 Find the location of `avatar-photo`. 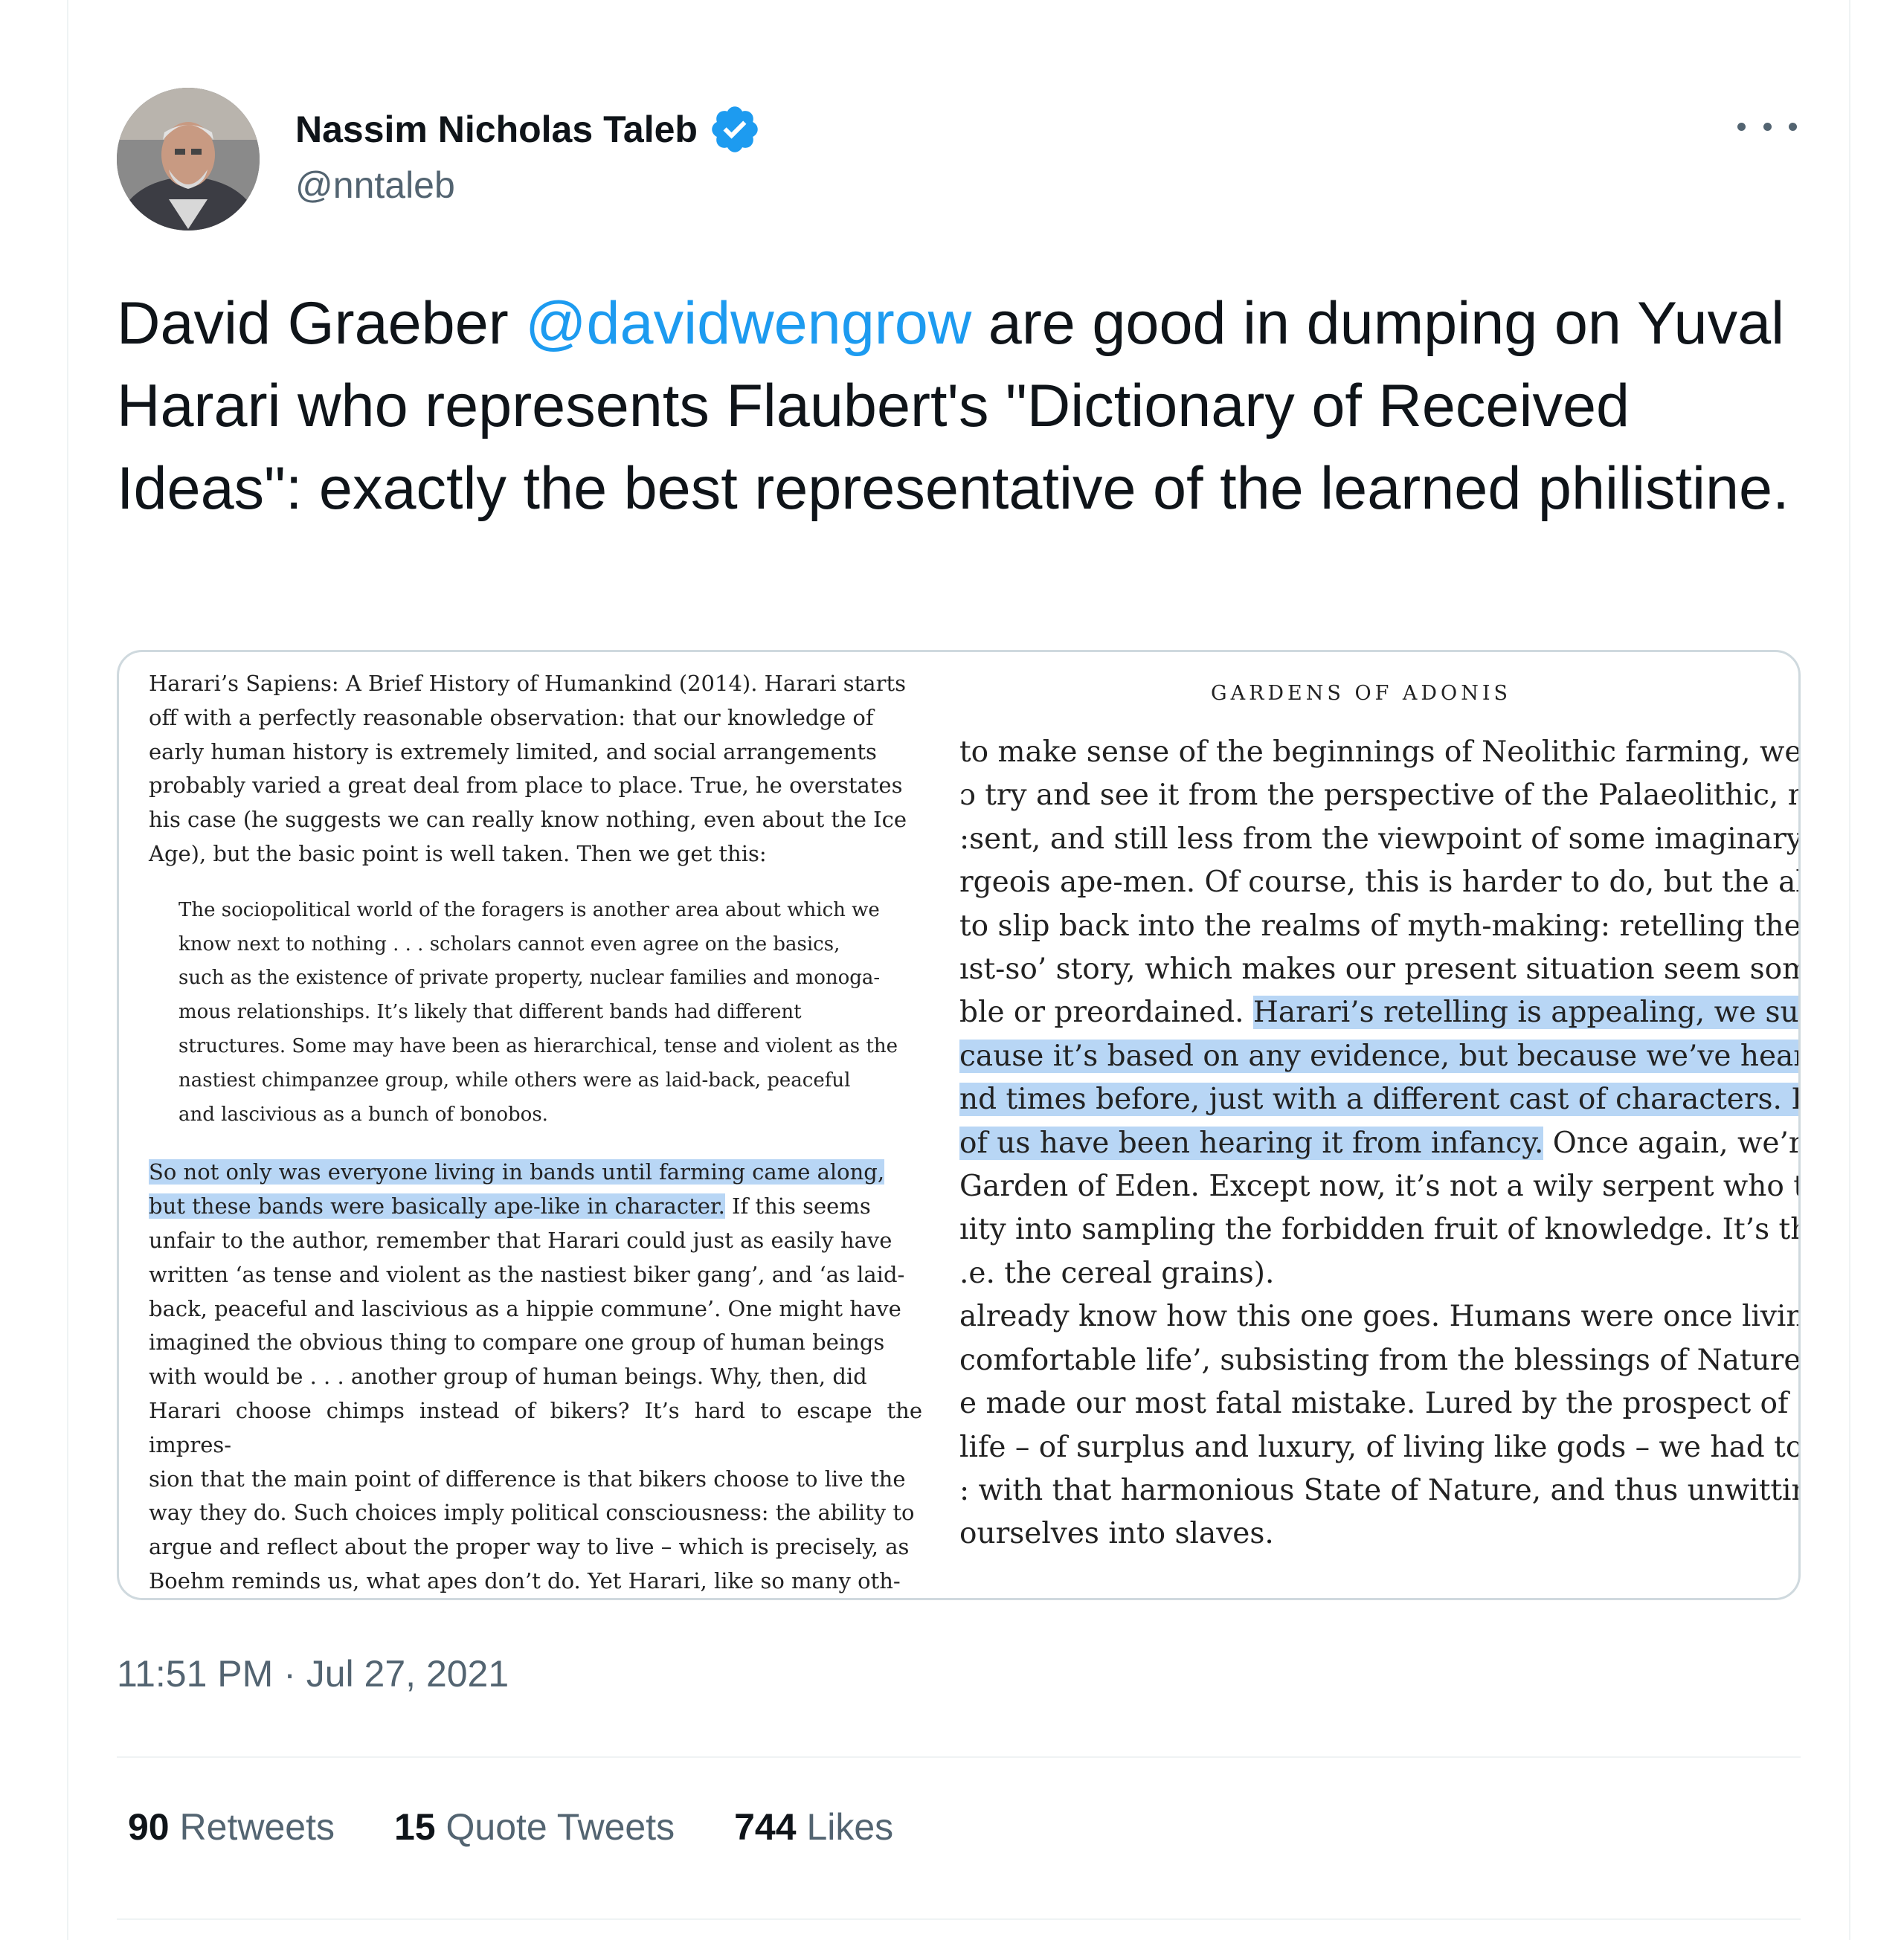

avatar-photo is located at coordinates (188, 159).